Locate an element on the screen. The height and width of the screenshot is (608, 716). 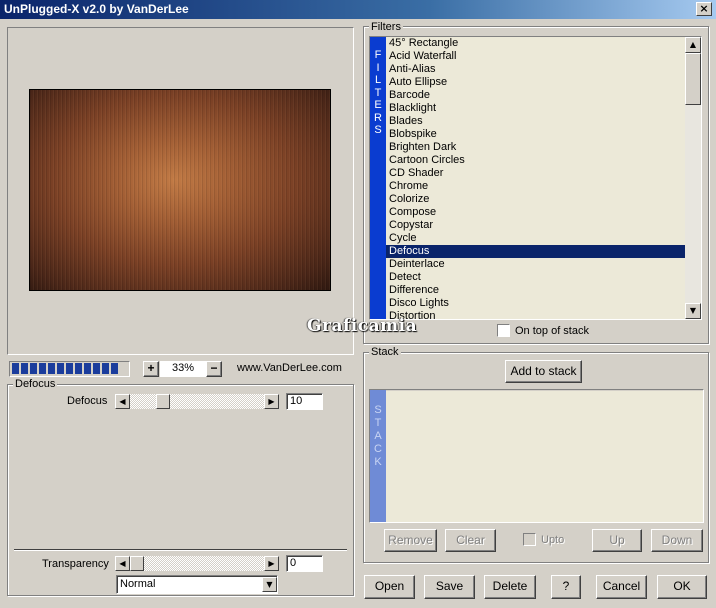
delete-button: Delete is located at coordinates (510, 587).